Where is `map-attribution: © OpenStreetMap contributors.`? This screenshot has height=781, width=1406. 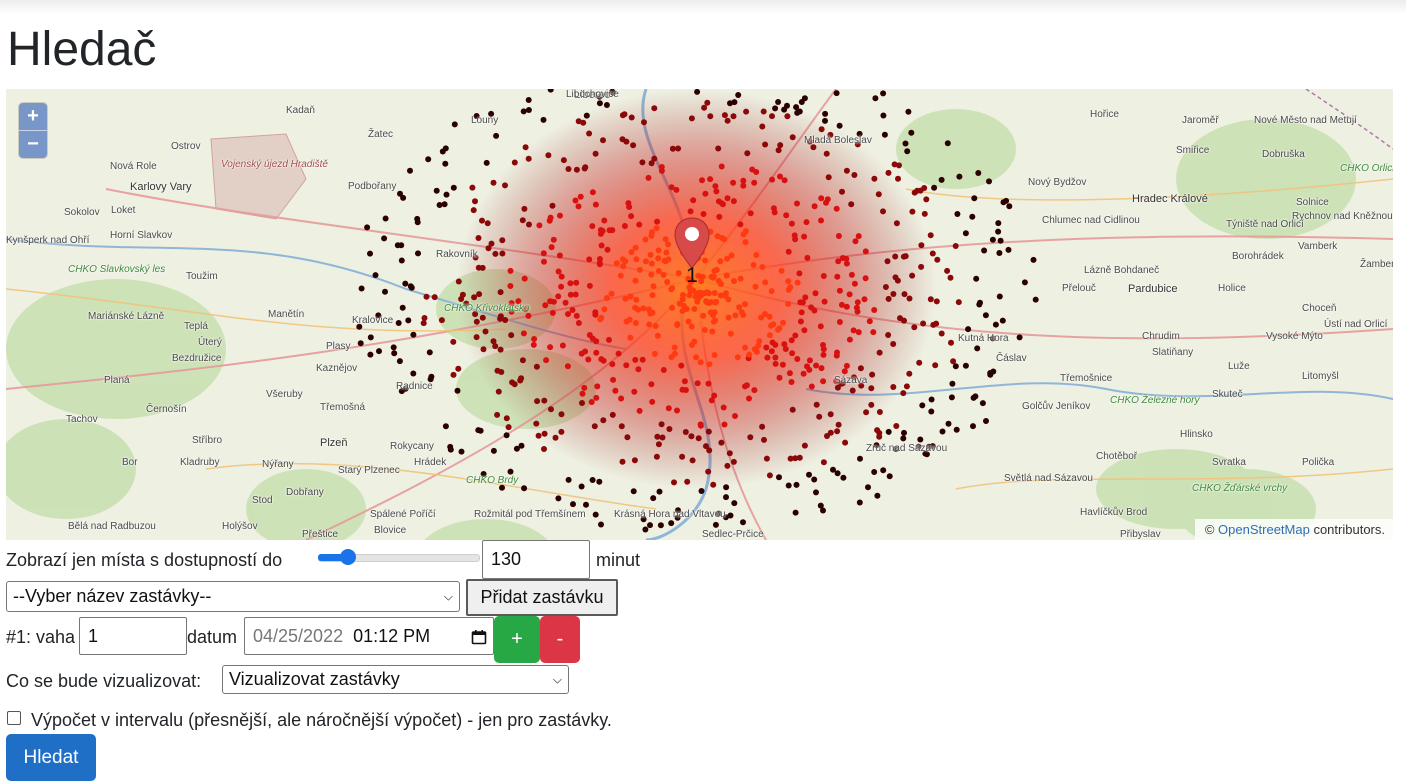
map-attribution: © OpenStreetMap contributors. is located at coordinates (1293, 529).